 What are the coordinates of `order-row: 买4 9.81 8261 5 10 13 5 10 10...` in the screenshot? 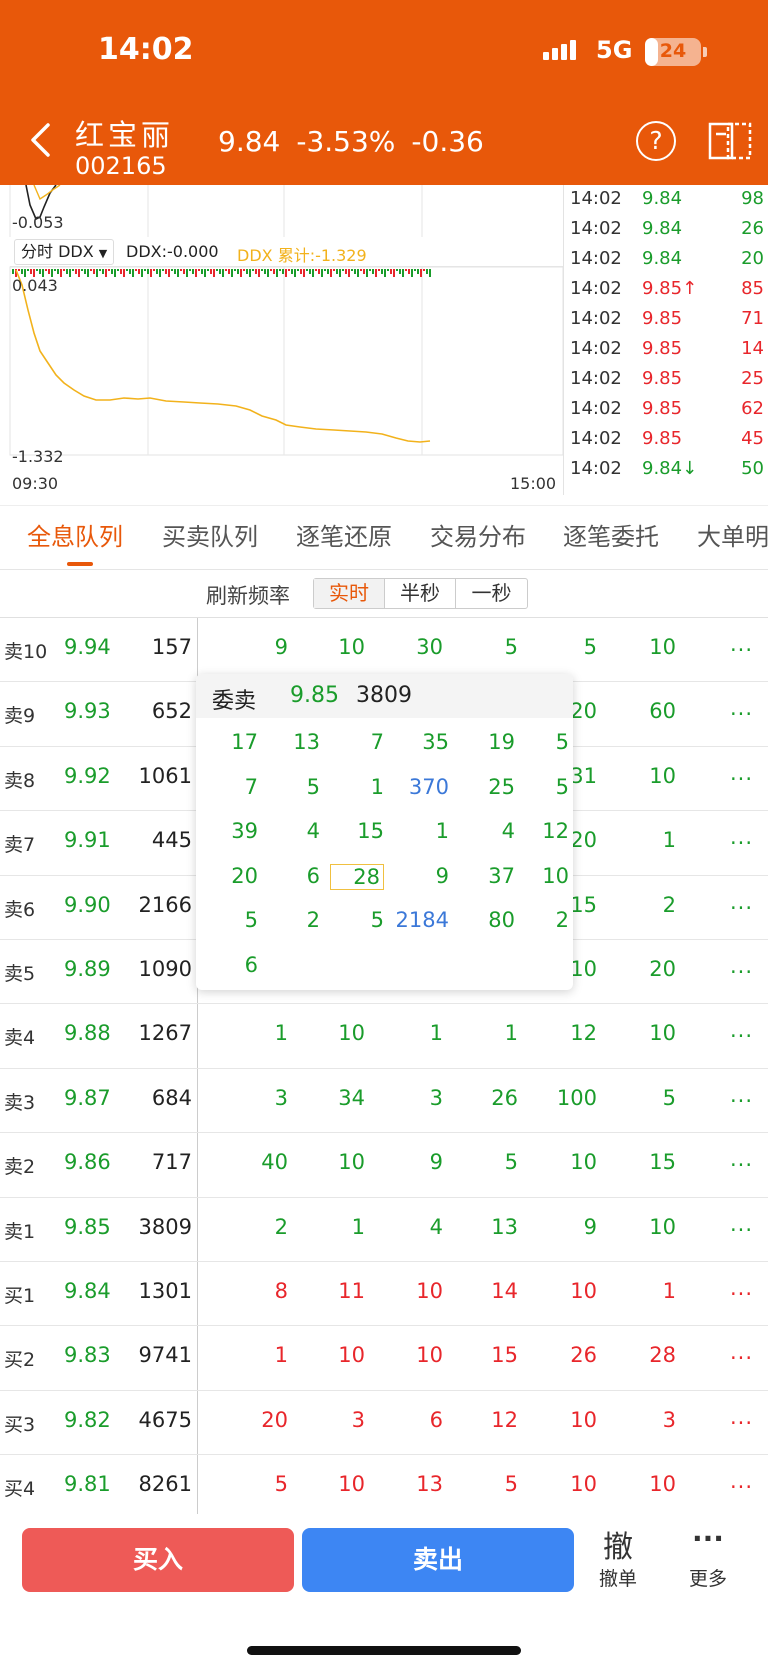 It's located at (384, 1484).